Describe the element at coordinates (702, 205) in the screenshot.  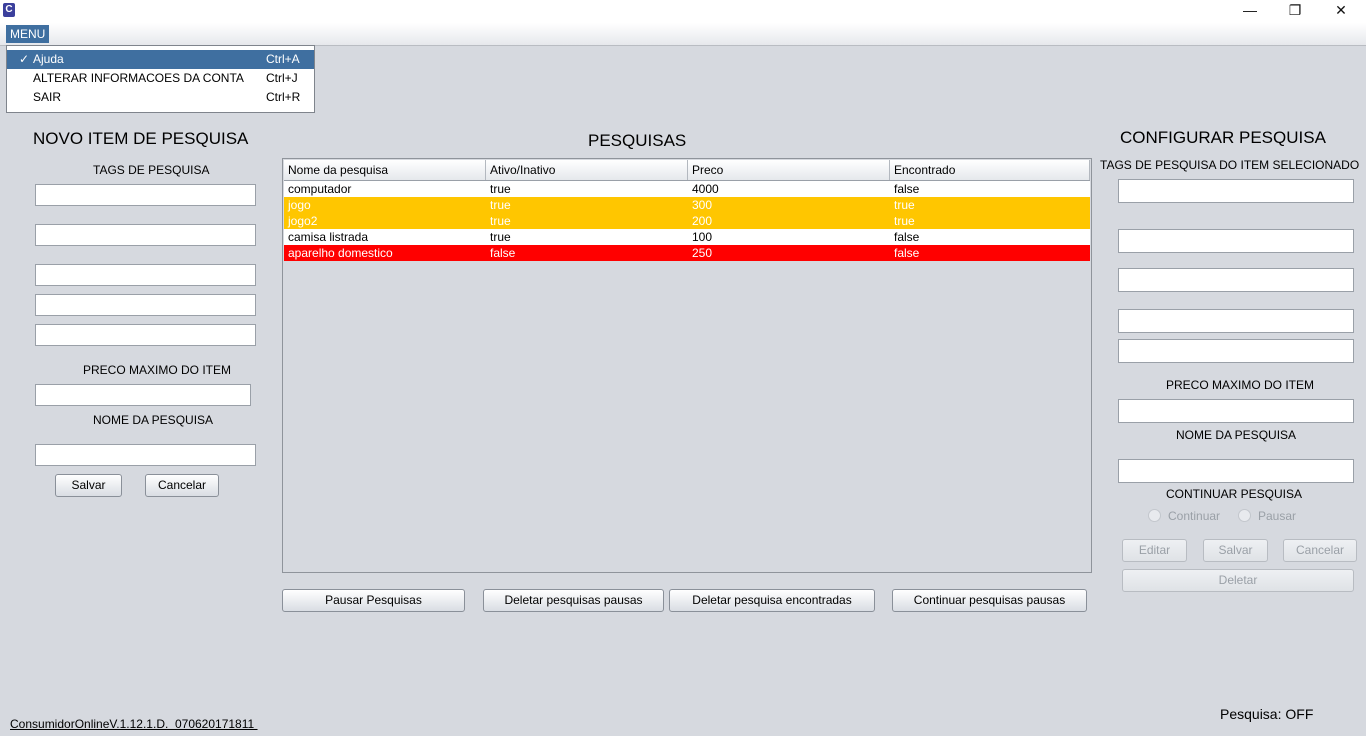
I see `cell-price: 300` at that location.